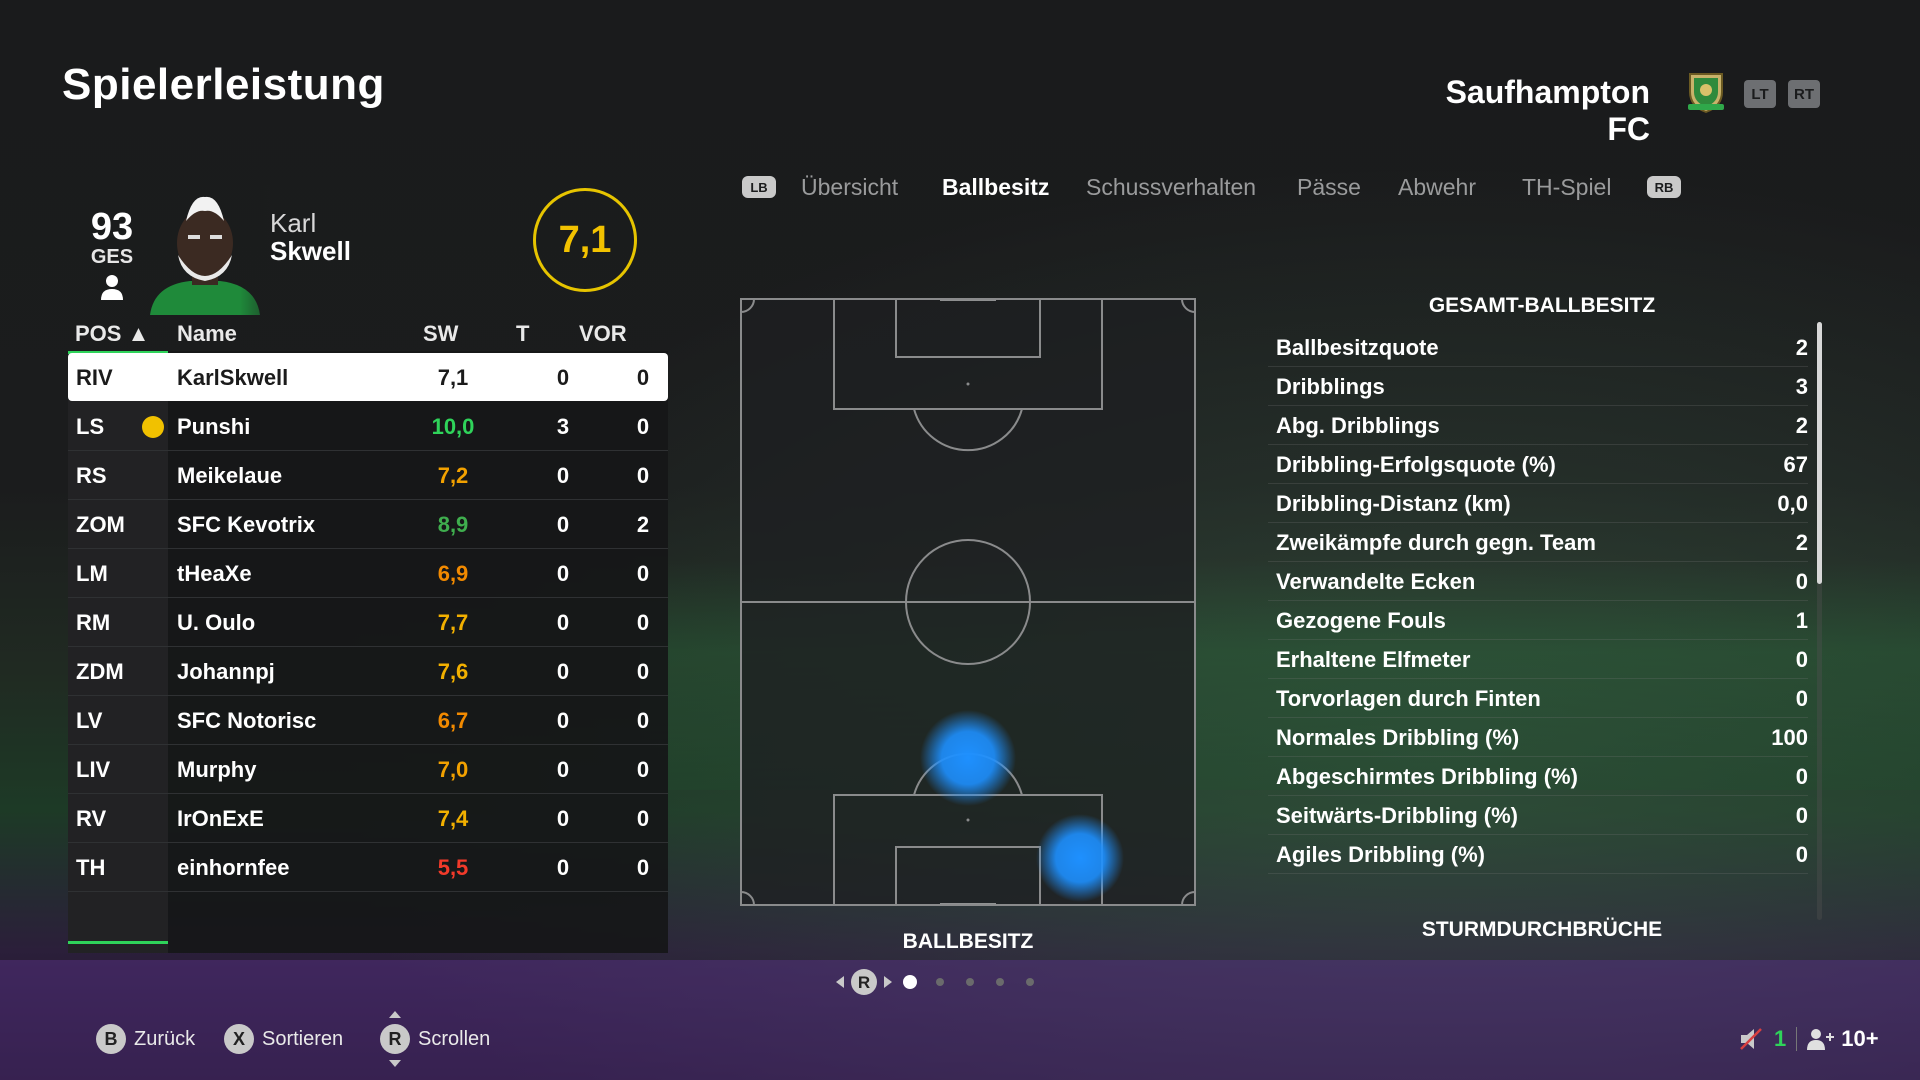 This screenshot has width=1920, height=1080. I want to click on party-count: 10+, so click(1860, 1038).